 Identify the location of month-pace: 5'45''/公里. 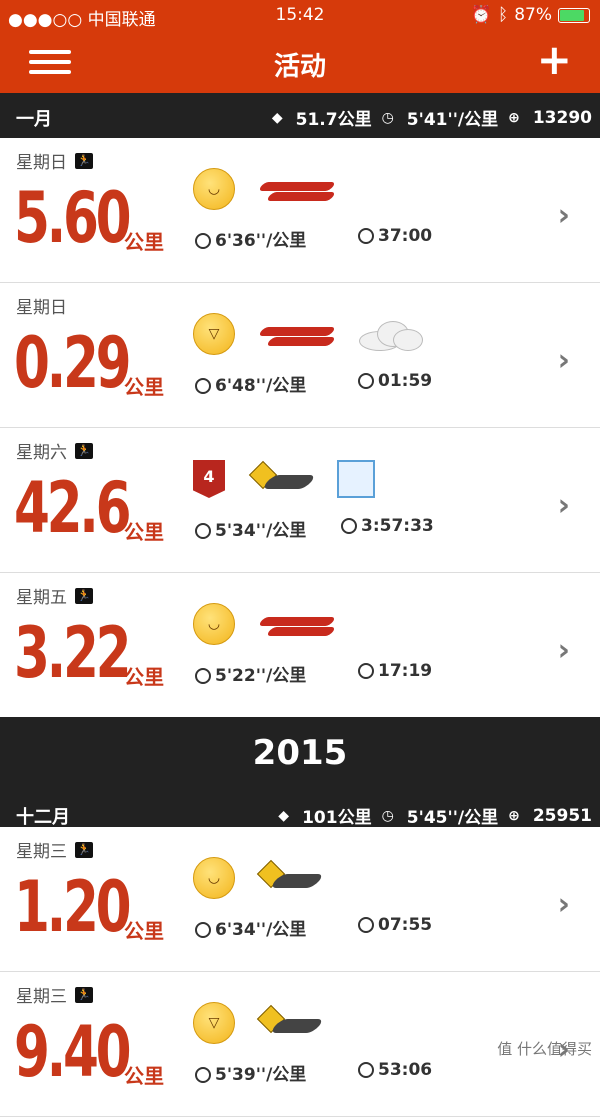
(452, 818).